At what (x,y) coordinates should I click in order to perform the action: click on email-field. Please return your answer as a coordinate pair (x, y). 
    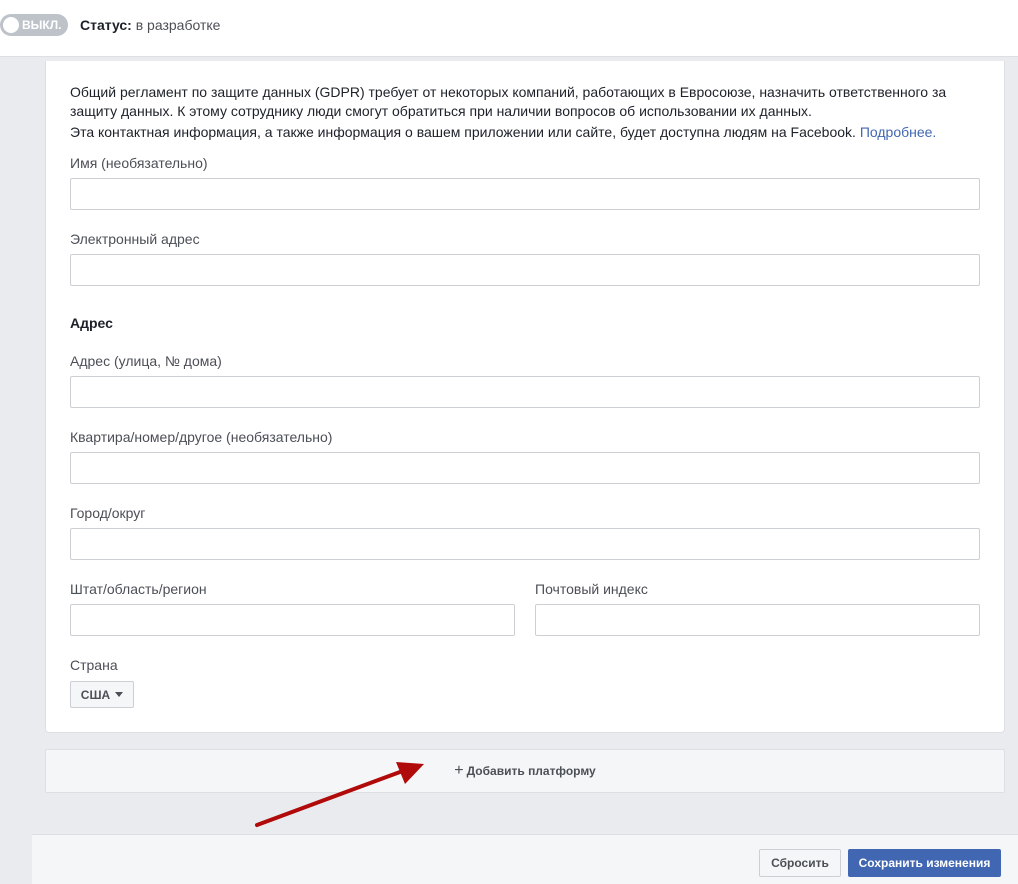
    Looking at the image, I should click on (525, 270).